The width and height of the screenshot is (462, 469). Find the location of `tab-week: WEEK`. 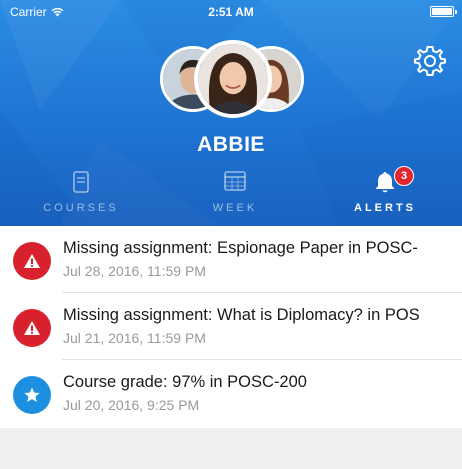

tab-week: WEEK is located at coordinates (235, 196).